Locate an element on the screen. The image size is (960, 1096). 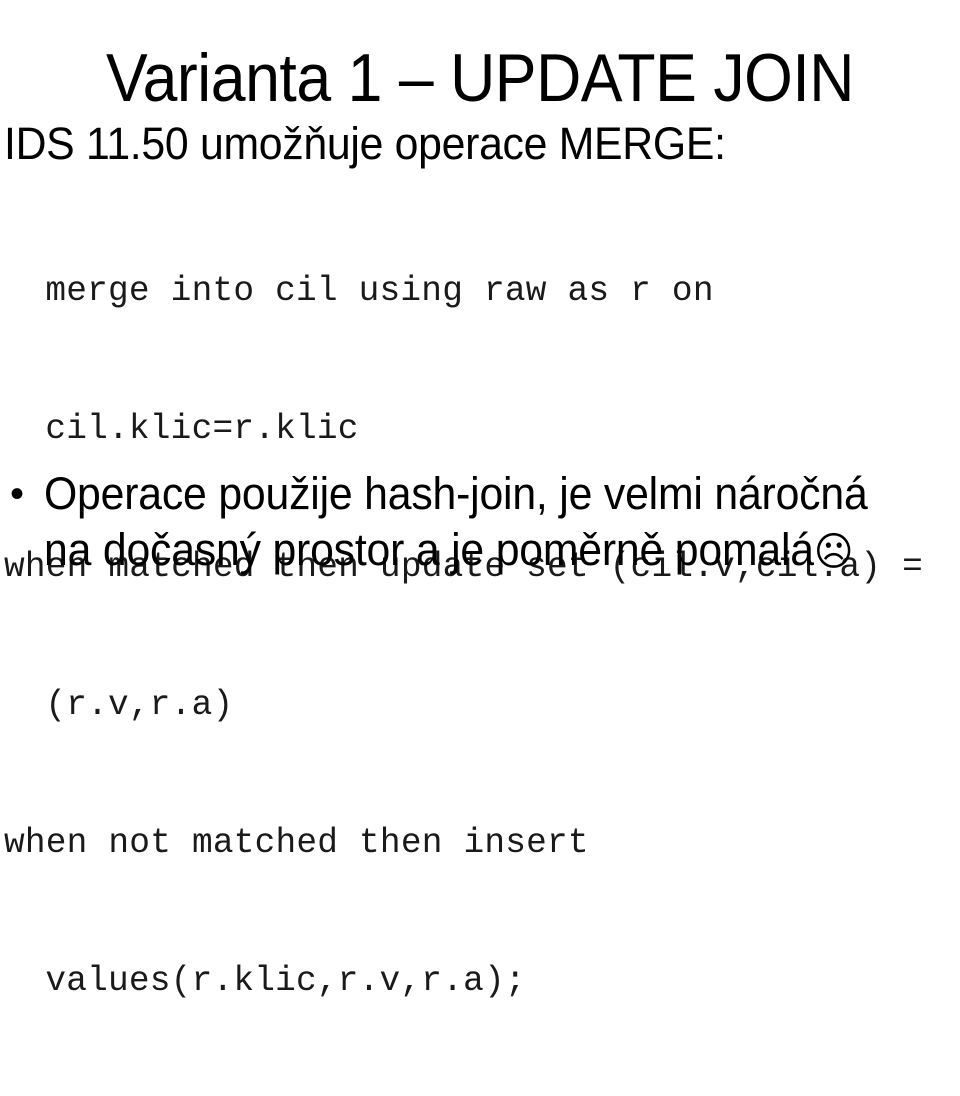
code-line: values(r.klic,r.v,r.a); is located at coordinates (285, 981).